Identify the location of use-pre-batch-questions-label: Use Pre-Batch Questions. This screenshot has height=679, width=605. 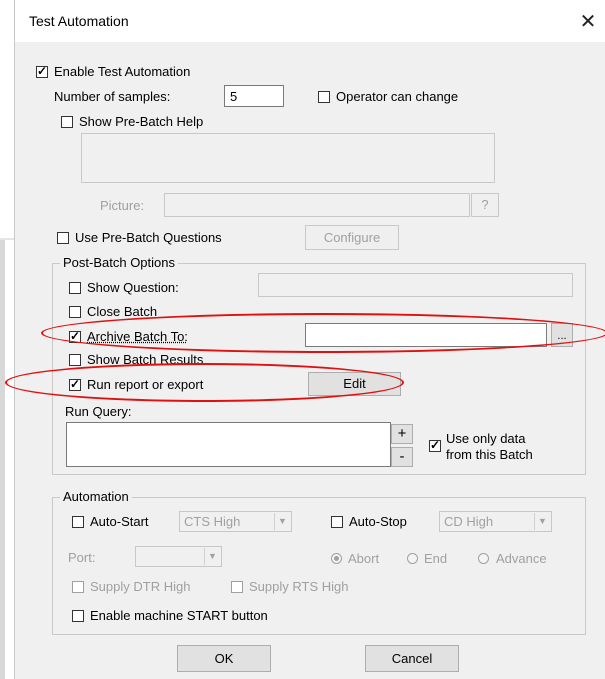
(148, 237).